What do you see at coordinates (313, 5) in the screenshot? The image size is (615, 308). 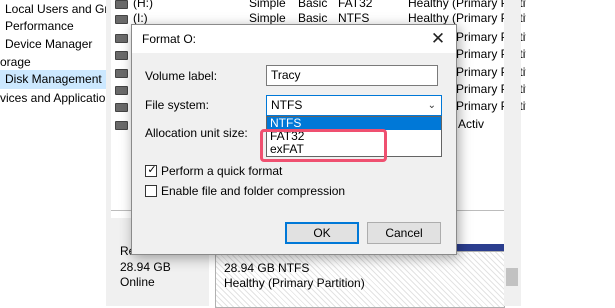 I see `volume-type: Basic` at bounding box center [313, 5].